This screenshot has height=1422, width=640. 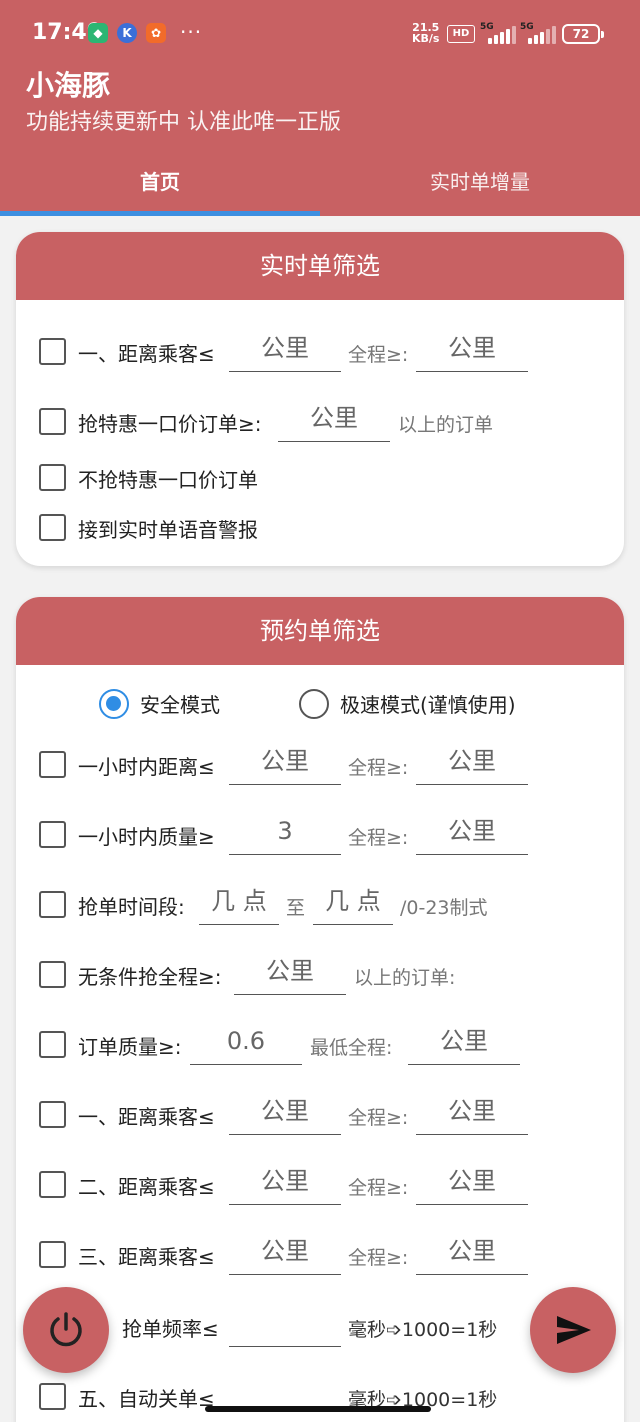 What do you see at coordinates (378, 768) in the screenshot?
I see `hint-hour-distance-total: 全程≥:` at bounding box center [378, 768].